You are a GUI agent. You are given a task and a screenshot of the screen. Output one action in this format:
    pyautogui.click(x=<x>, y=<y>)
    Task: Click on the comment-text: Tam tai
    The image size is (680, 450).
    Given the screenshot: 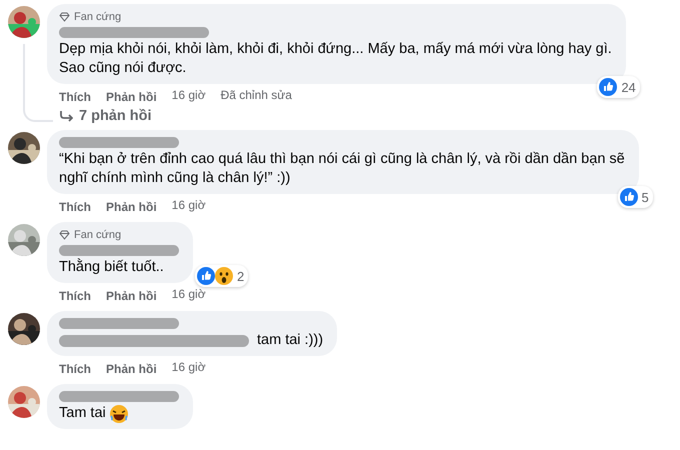 What is the action you would take?
    pyautogui.click(x=82, y=413)
    